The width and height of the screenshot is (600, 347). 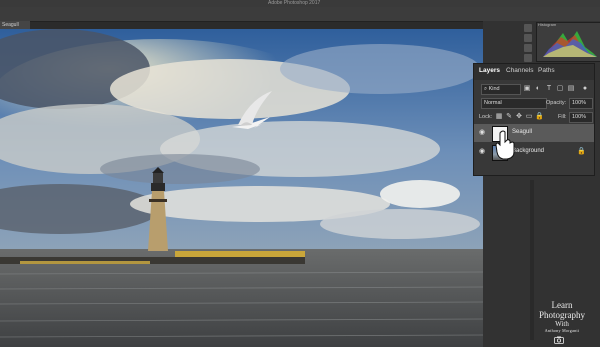 I want to click on filter-toggle-icon: ●, so click(x=585, y=89).